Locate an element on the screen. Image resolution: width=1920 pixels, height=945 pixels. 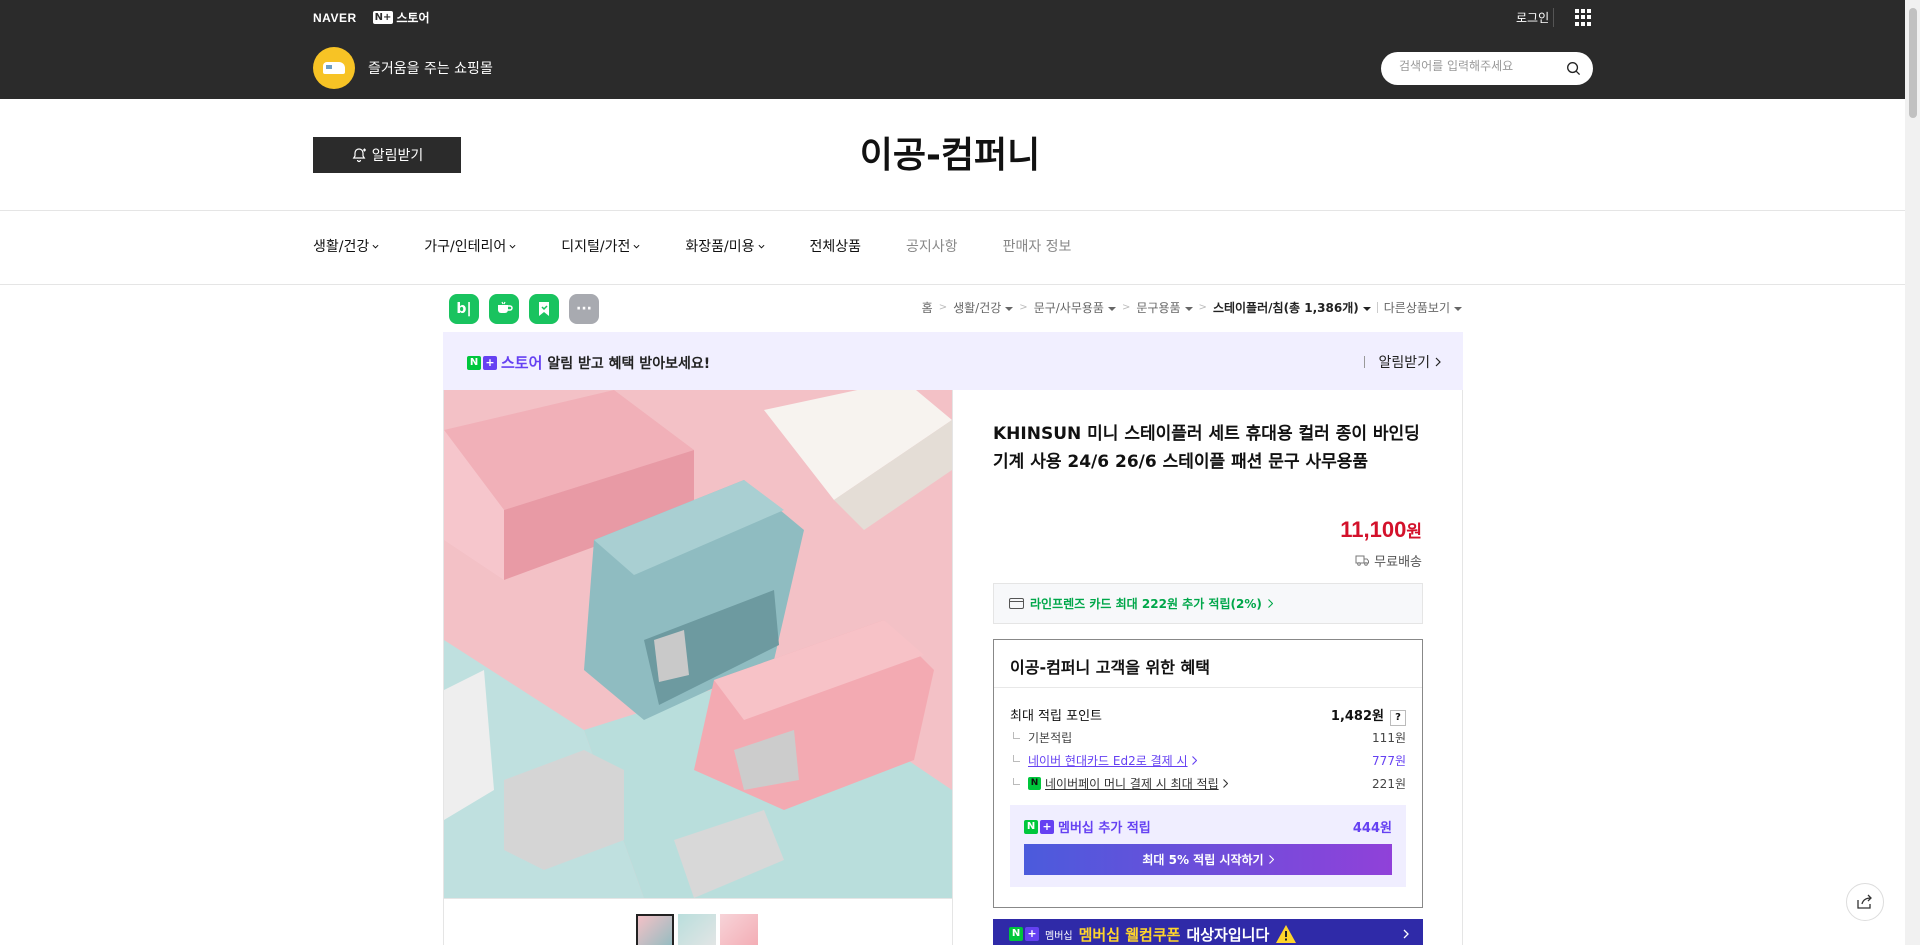
share-icons: b| ··· is located at coordinates (524, 309).